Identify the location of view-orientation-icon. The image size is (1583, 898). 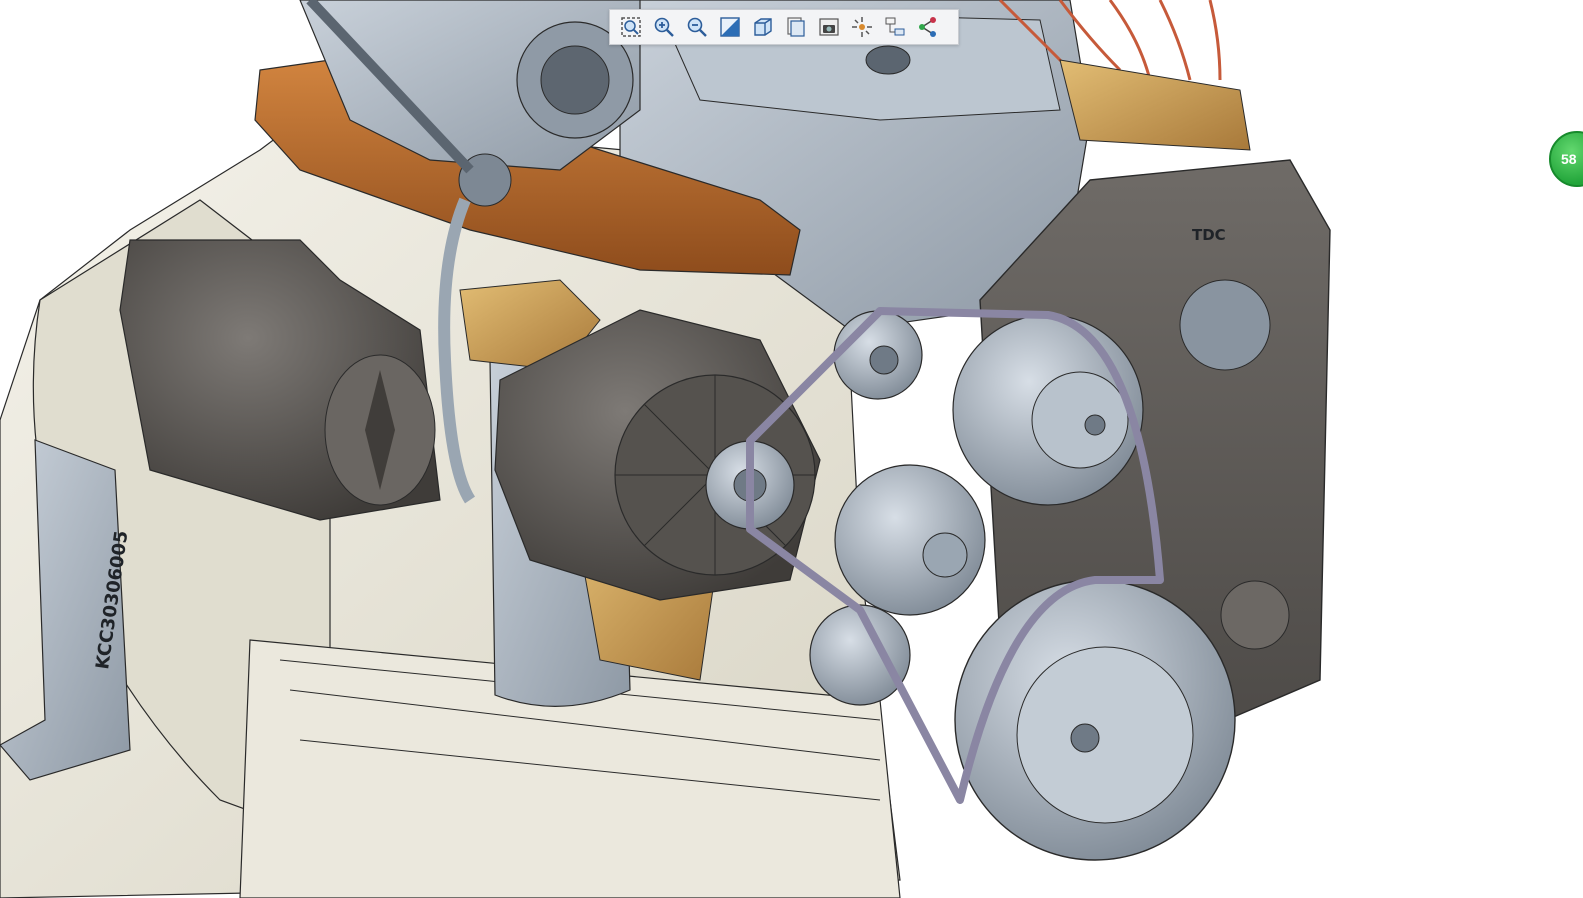
(762, 27).